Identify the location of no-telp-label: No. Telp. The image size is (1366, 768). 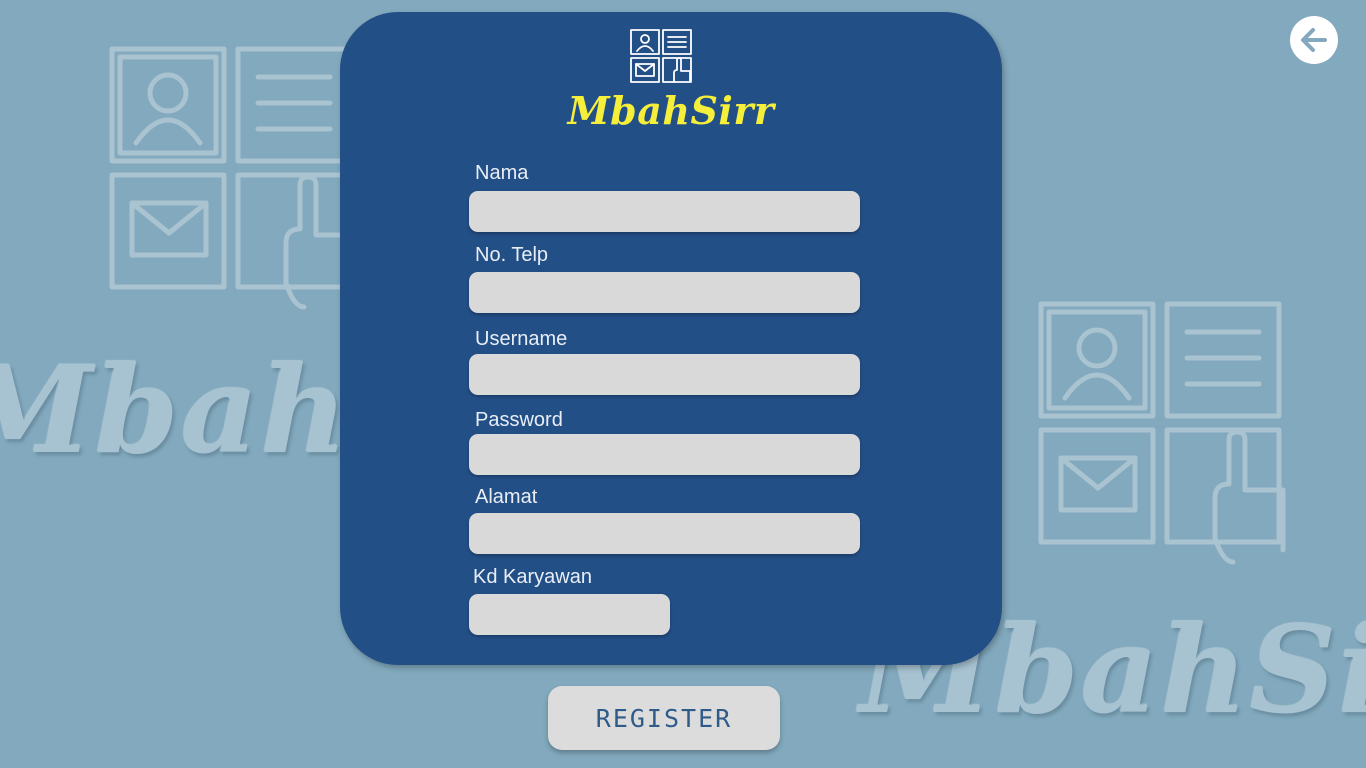
(512, 255).